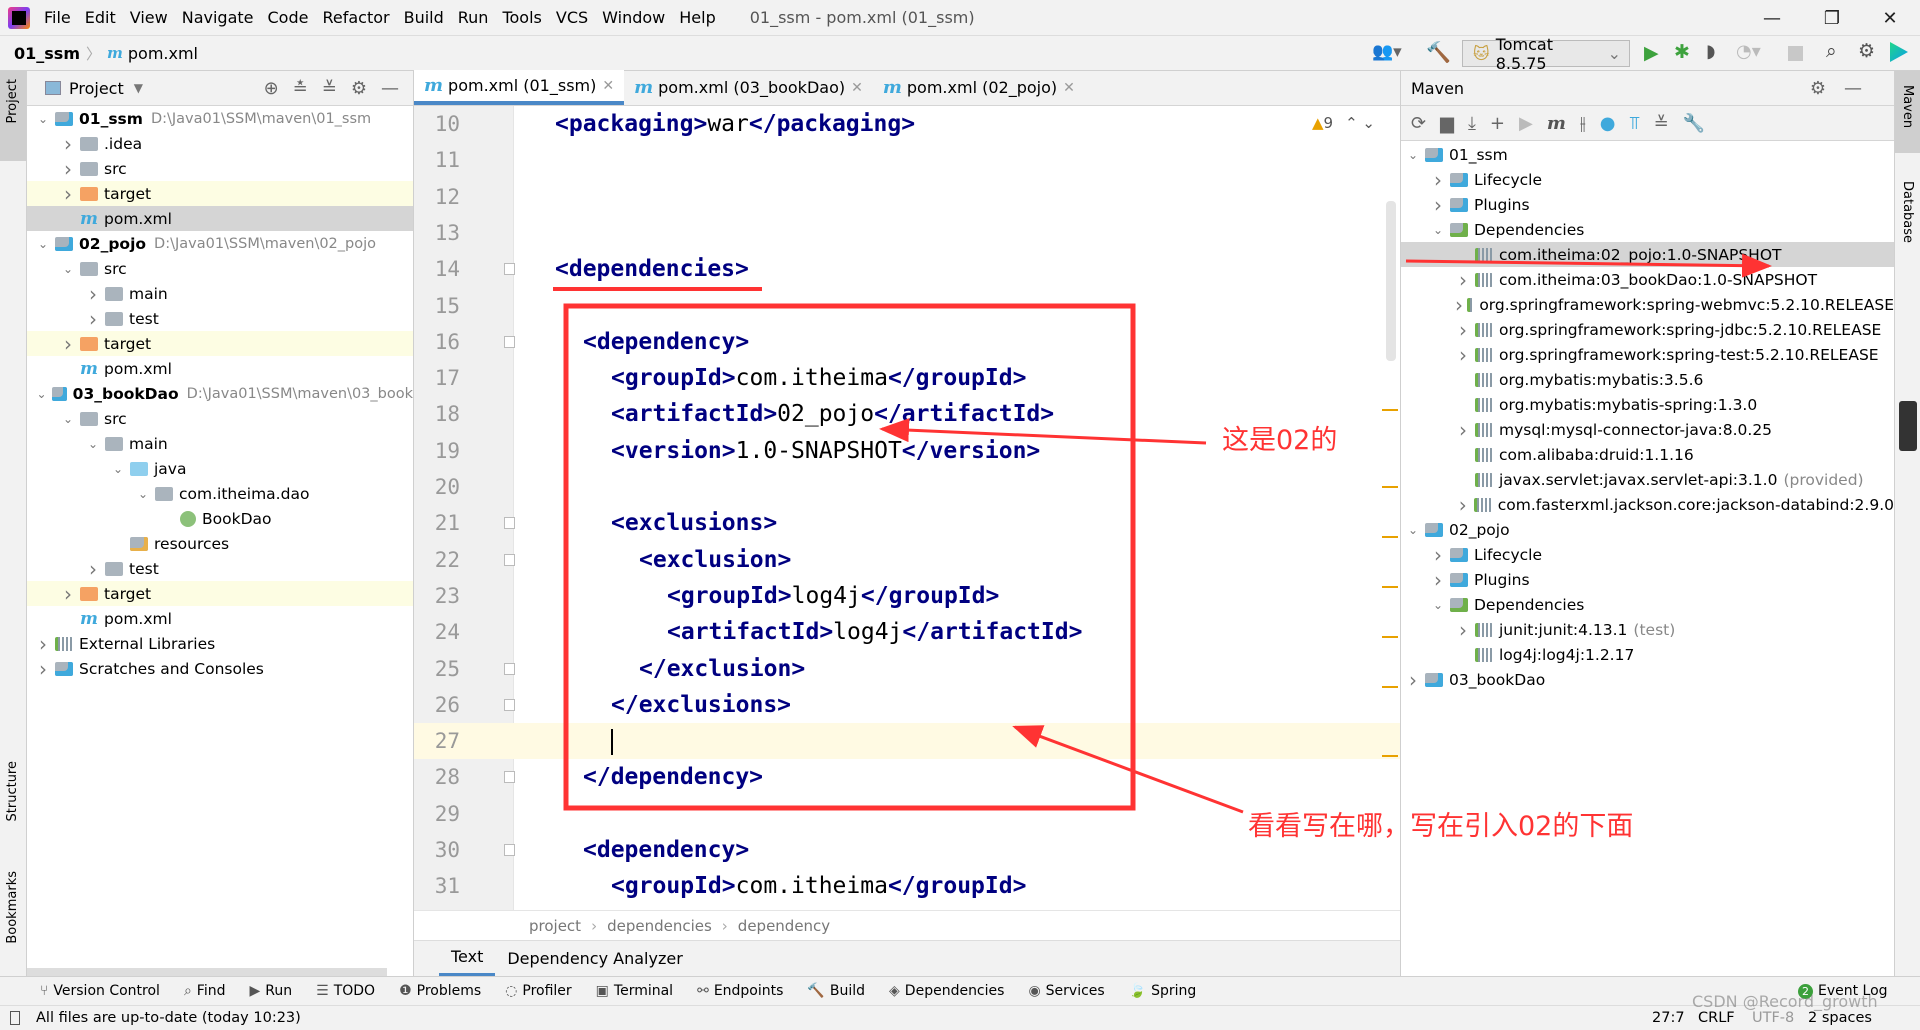  I want to click on tool-window-spring: 🍃 Spring, so click(1163, 991).